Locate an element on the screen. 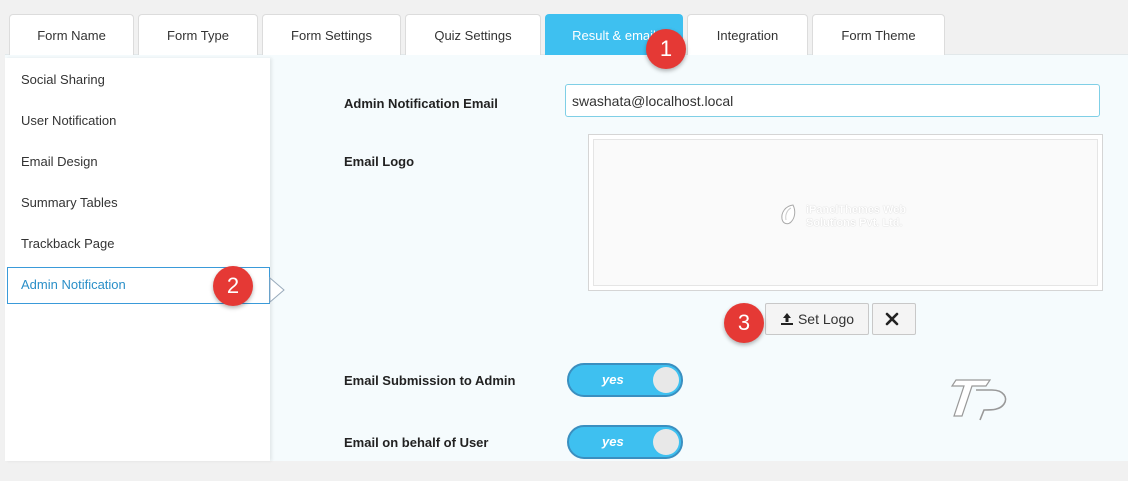 The image size is (1128, 481). submission-to-admin-toggle: yes is located at coordinates (625, 380).